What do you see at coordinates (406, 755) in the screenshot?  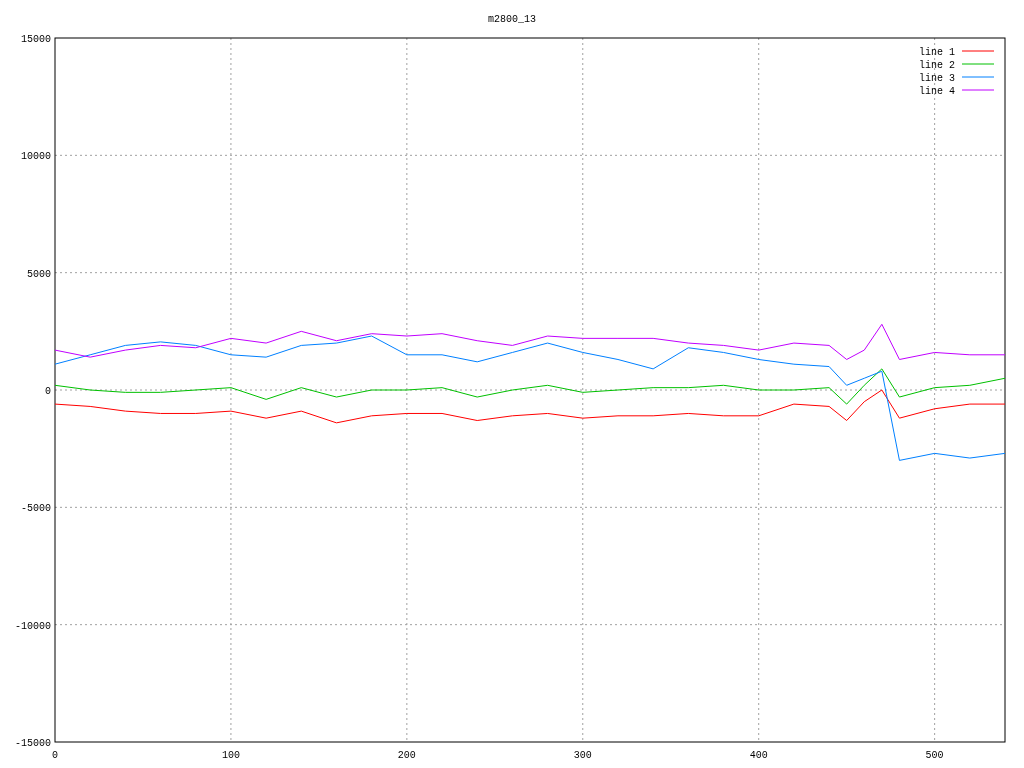 I see `x-tick-label: 200` at bounding box center [406, 755].